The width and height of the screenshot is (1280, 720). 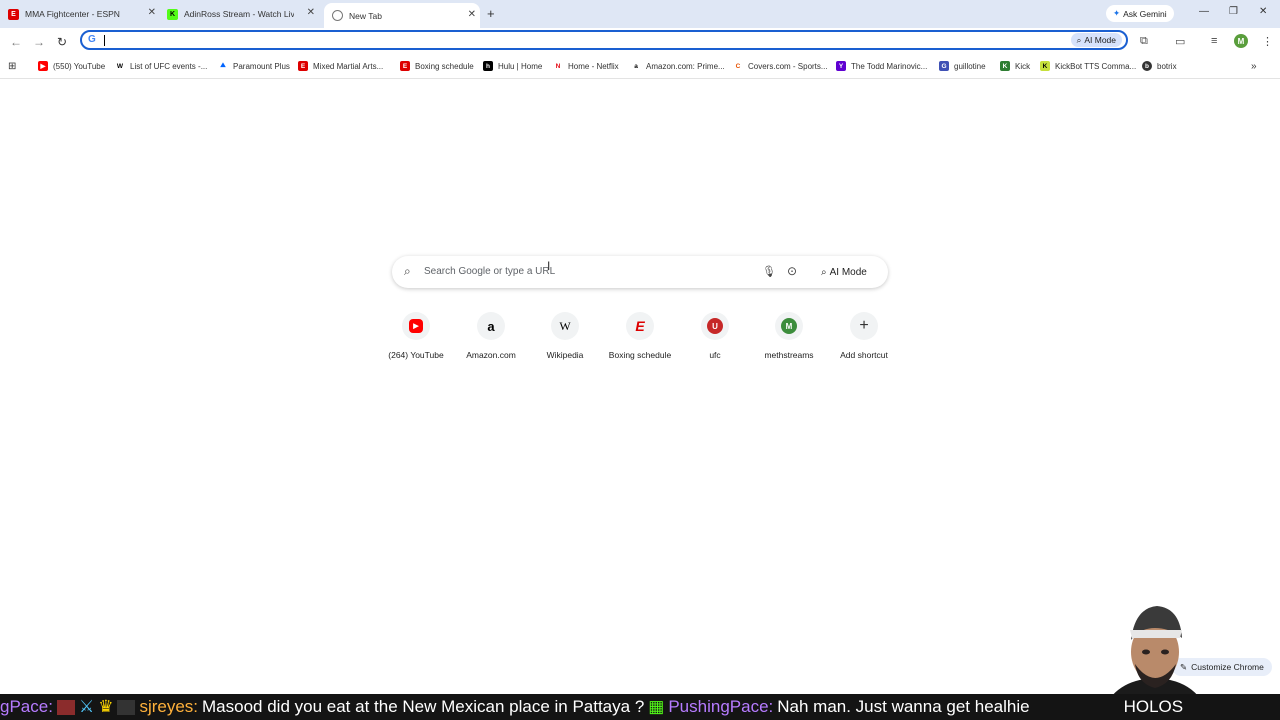 I want to click on ai-mode-button: ⌕ AI Mode, so click(x=844, y=272).